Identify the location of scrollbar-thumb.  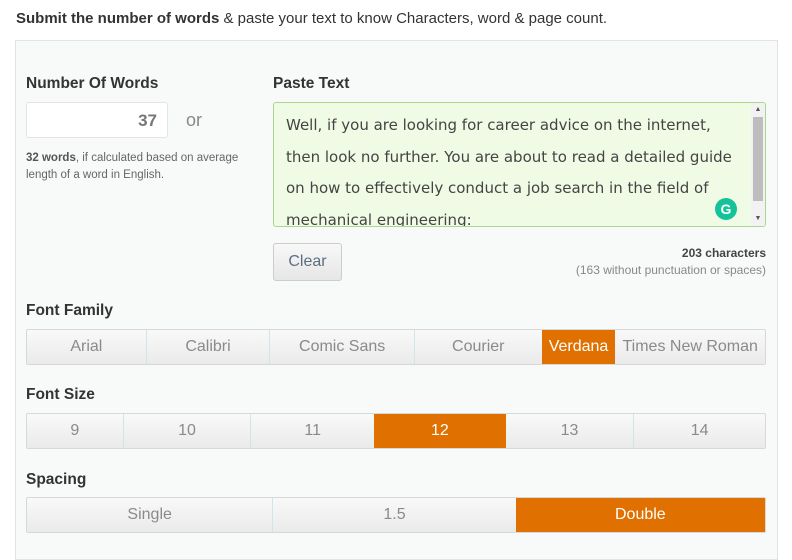
(758, 159).